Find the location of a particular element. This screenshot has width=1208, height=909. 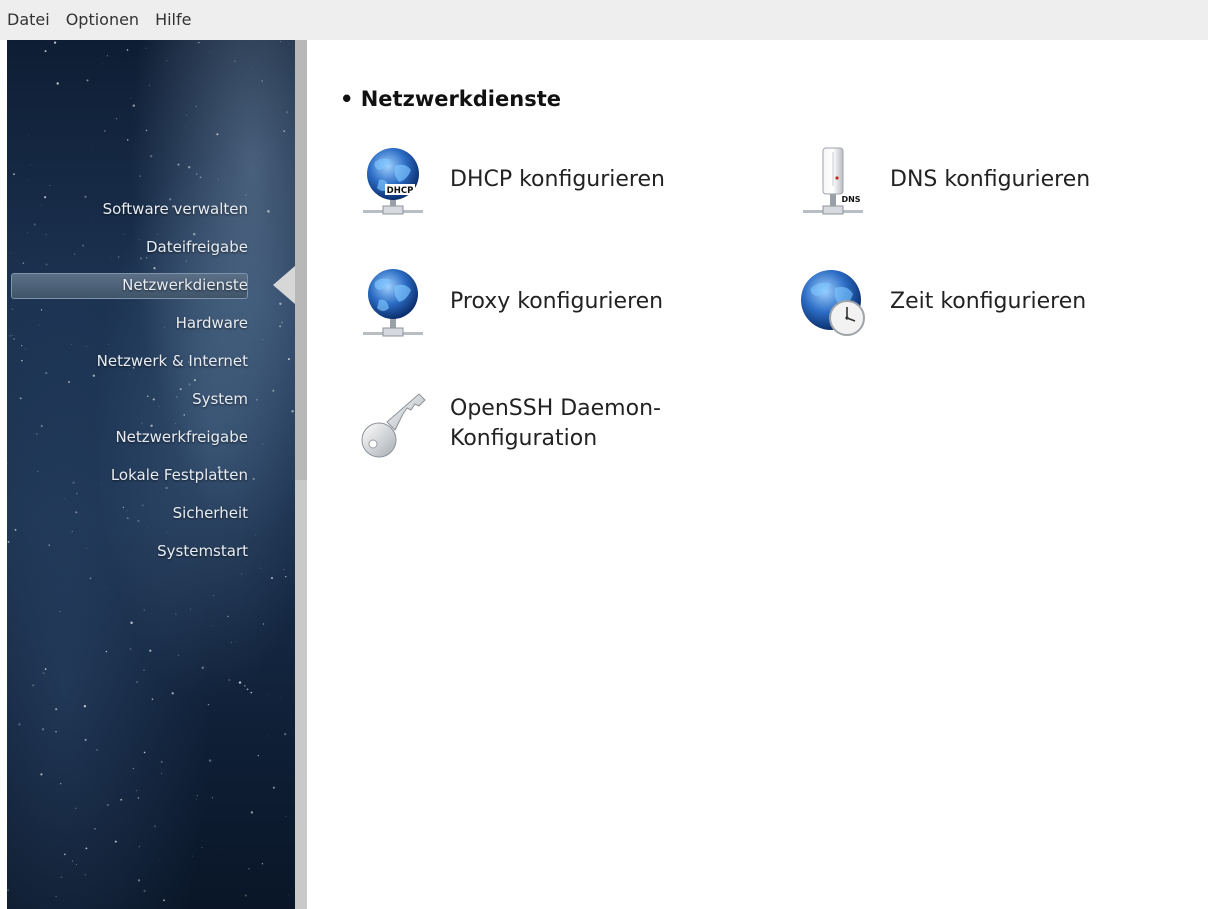

tool-proxy-configure: Proxy konfigurieren is located at coordinates (510, 302).